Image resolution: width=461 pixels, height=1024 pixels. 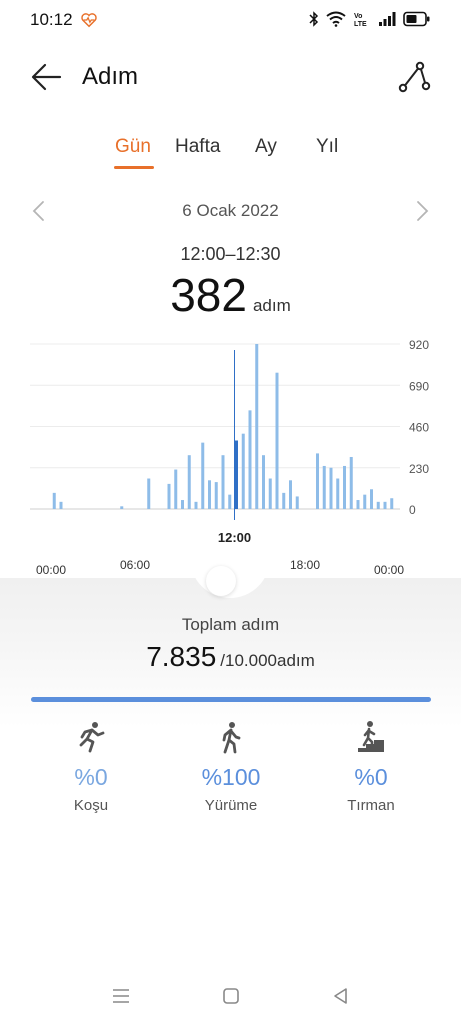 I want to click on home-icon, so click(x=231, y=996).